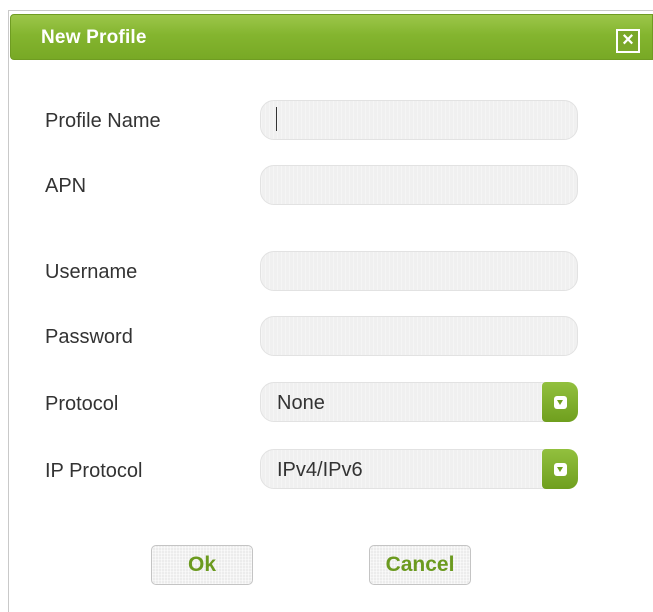 This screenshot has width=653, height=612. I want to click on password-input, so click(419, 336).